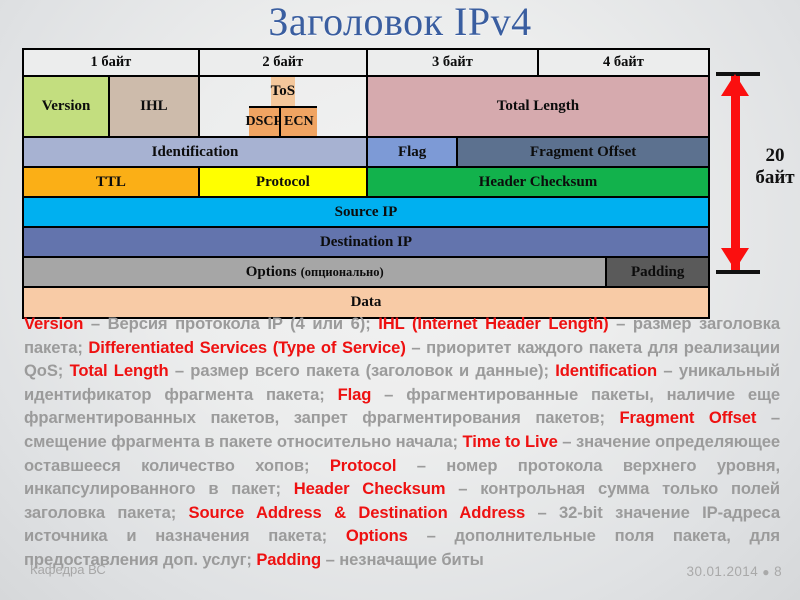 The image size is (800, 600). Describe the element at coordinates (493, 323) in the screenshot. I see `field-name-term: IHL (Internet Header Length)` at that location.